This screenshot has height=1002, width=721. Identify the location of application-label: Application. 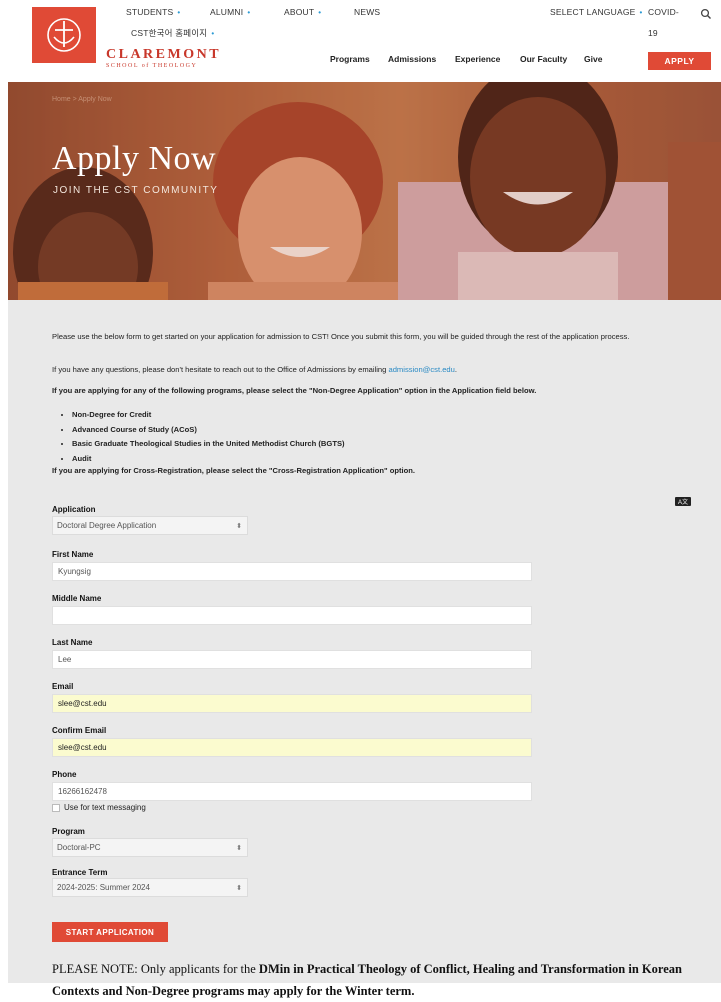
(74, 509).